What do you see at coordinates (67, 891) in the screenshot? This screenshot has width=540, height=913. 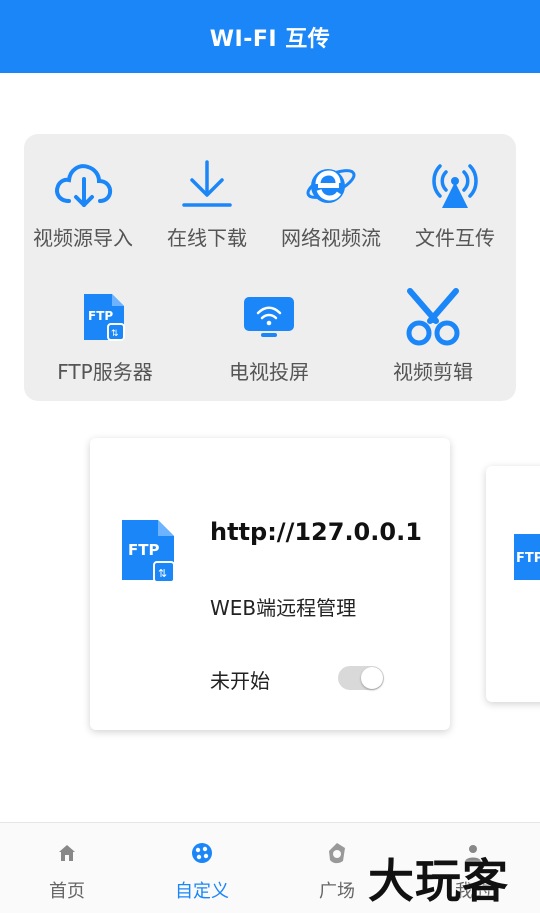 I see `nav-label: 首页` at bounding box center [67, 891].